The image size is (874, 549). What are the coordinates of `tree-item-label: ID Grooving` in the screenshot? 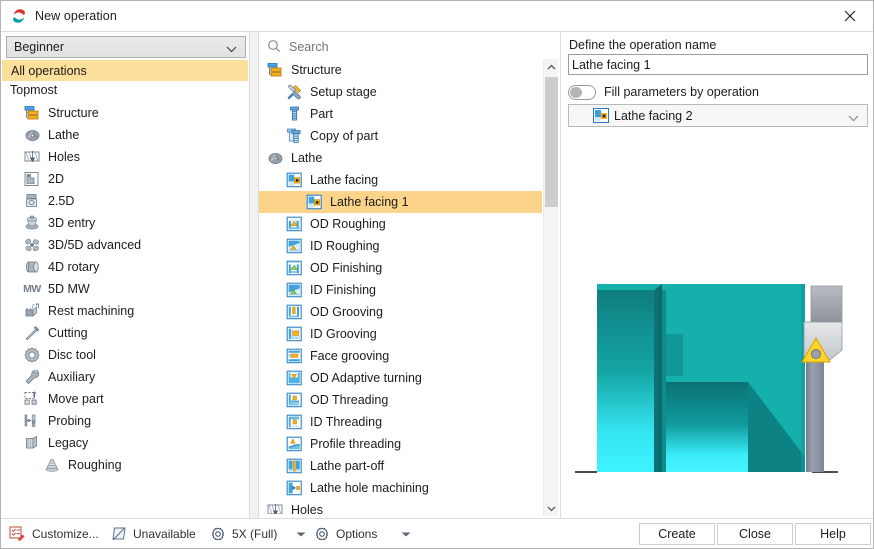 It's located at (343, 334).